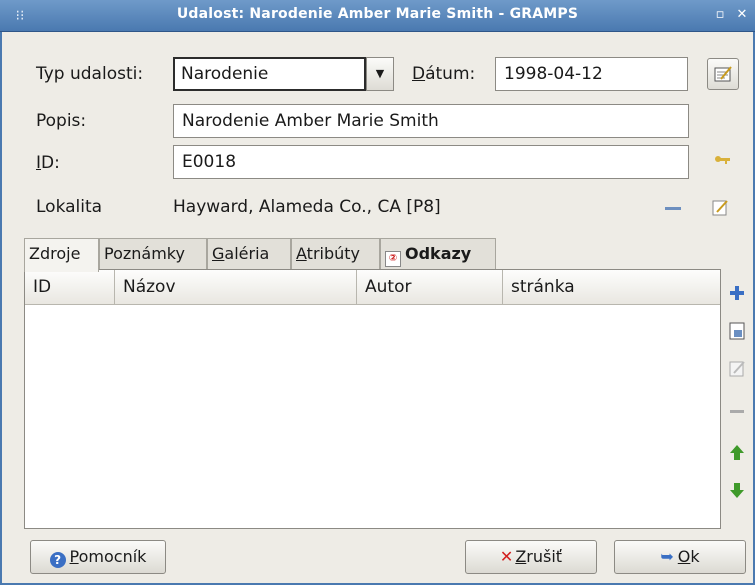 The image size is (755, 585). What do you see at coordinates (153, 254) in the screenshot?
I see `tab-notes: Poznámky` at bounding box center [153, 254].